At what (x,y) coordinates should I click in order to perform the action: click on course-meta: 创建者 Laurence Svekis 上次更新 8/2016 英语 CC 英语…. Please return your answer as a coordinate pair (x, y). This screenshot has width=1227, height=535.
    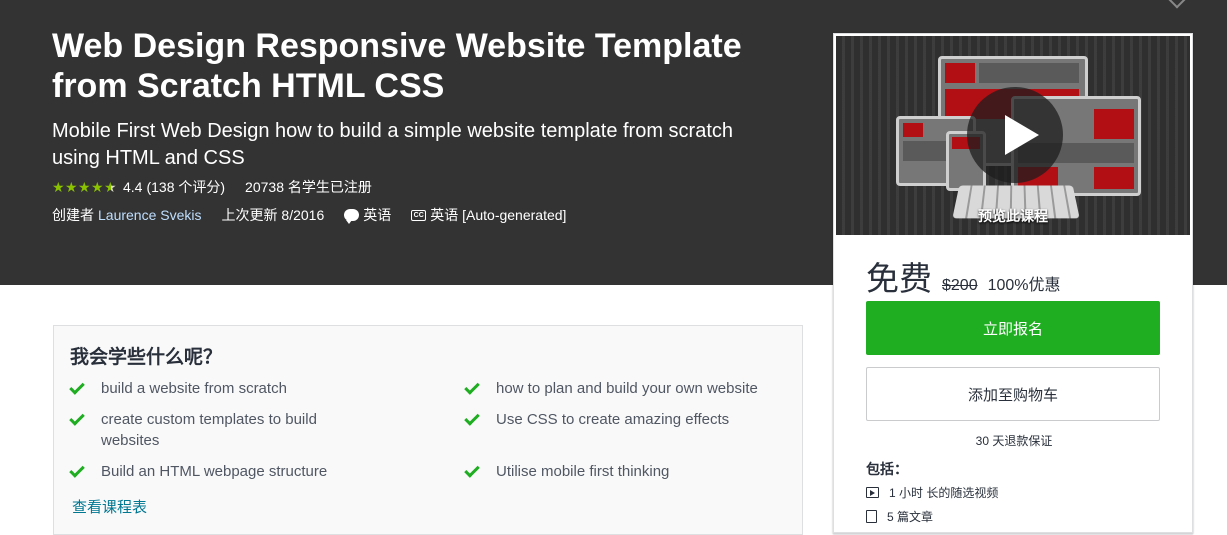
    Looking at the image, I should click on (309, 215).